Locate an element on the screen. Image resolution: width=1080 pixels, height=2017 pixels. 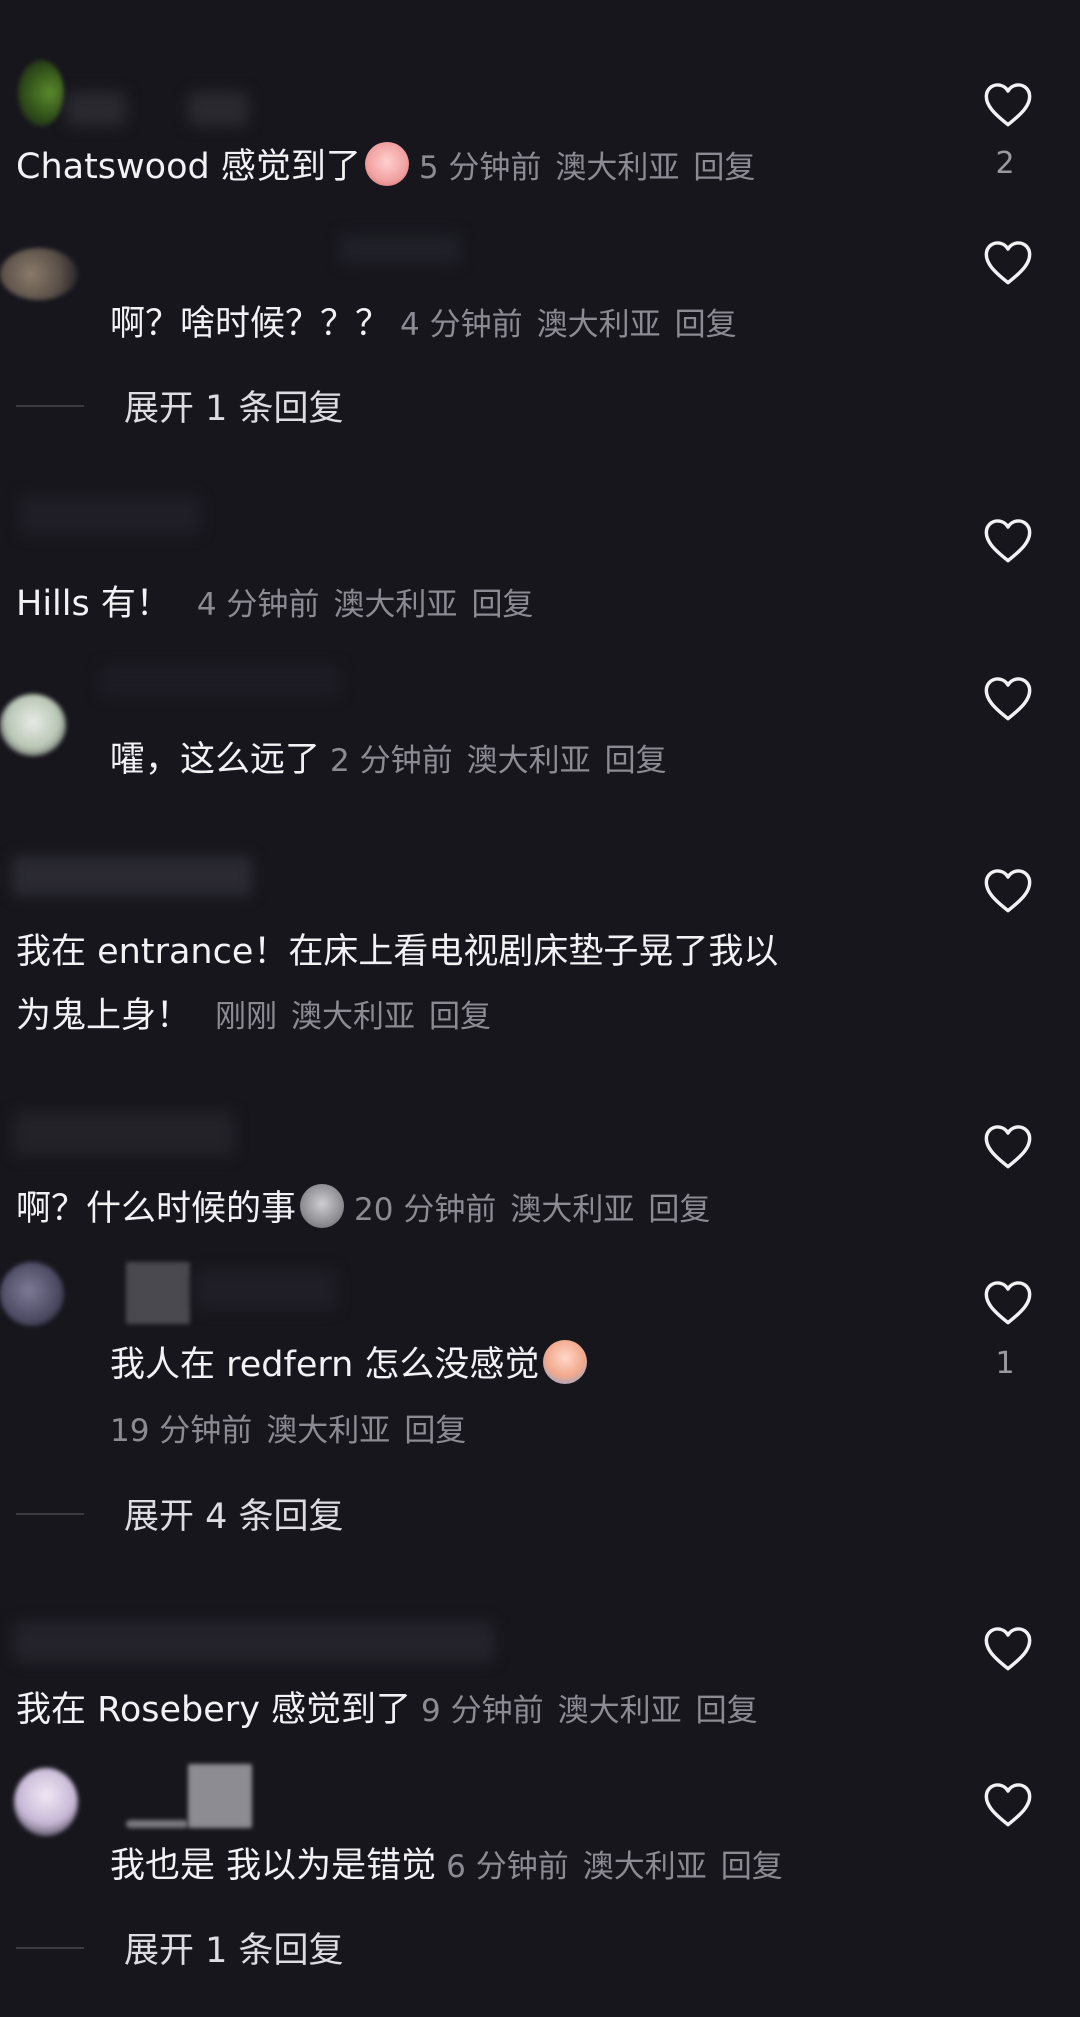
like-count: 1 is located at coordinates (1005, 1363).